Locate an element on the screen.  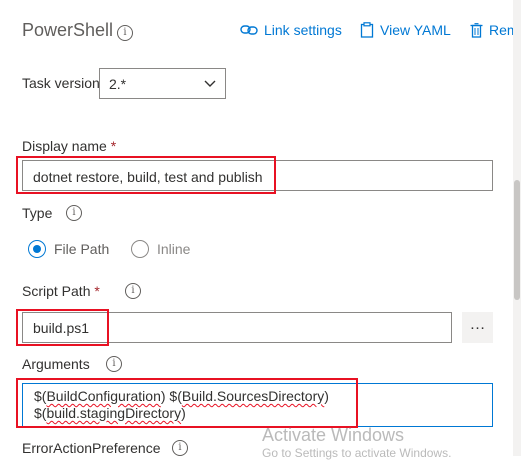
remove-button: Rem is located at coordinates (494, 30).